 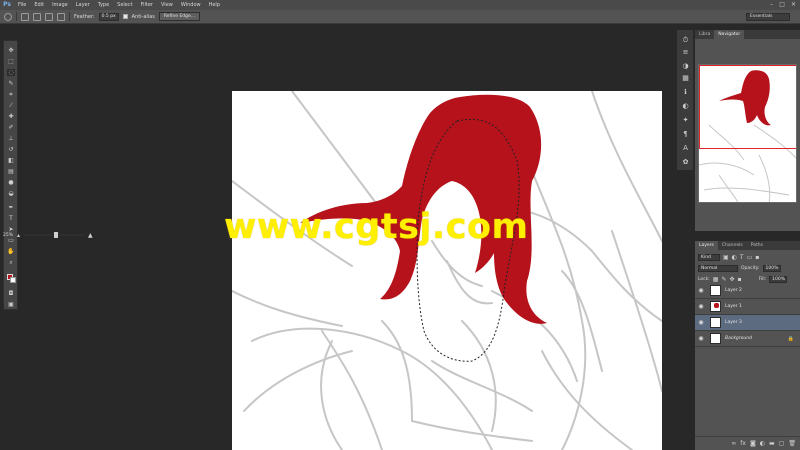 I want to click on navigator-thumbnail, so click(x=747, y=133).